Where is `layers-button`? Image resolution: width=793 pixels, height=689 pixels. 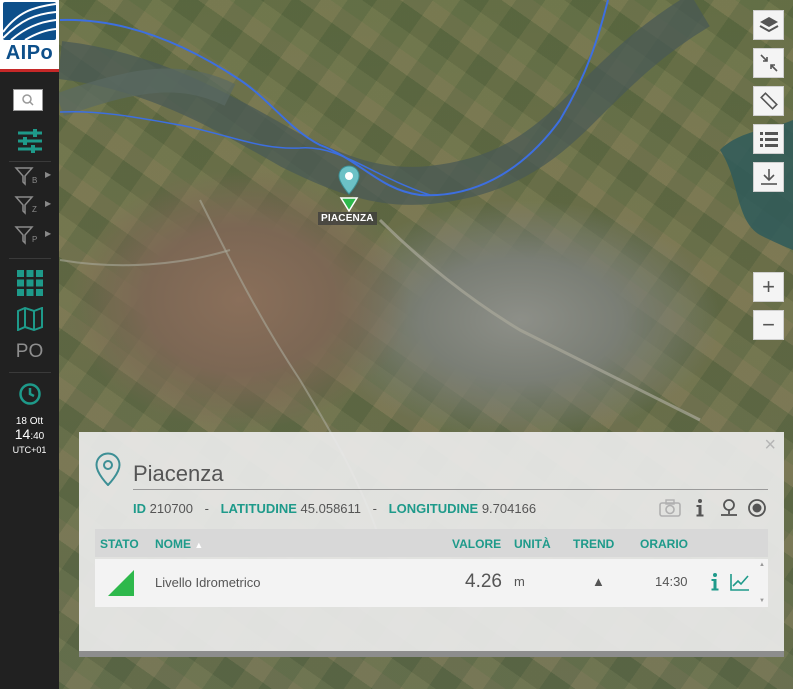 layers-button is located at coordinates (768, 25).